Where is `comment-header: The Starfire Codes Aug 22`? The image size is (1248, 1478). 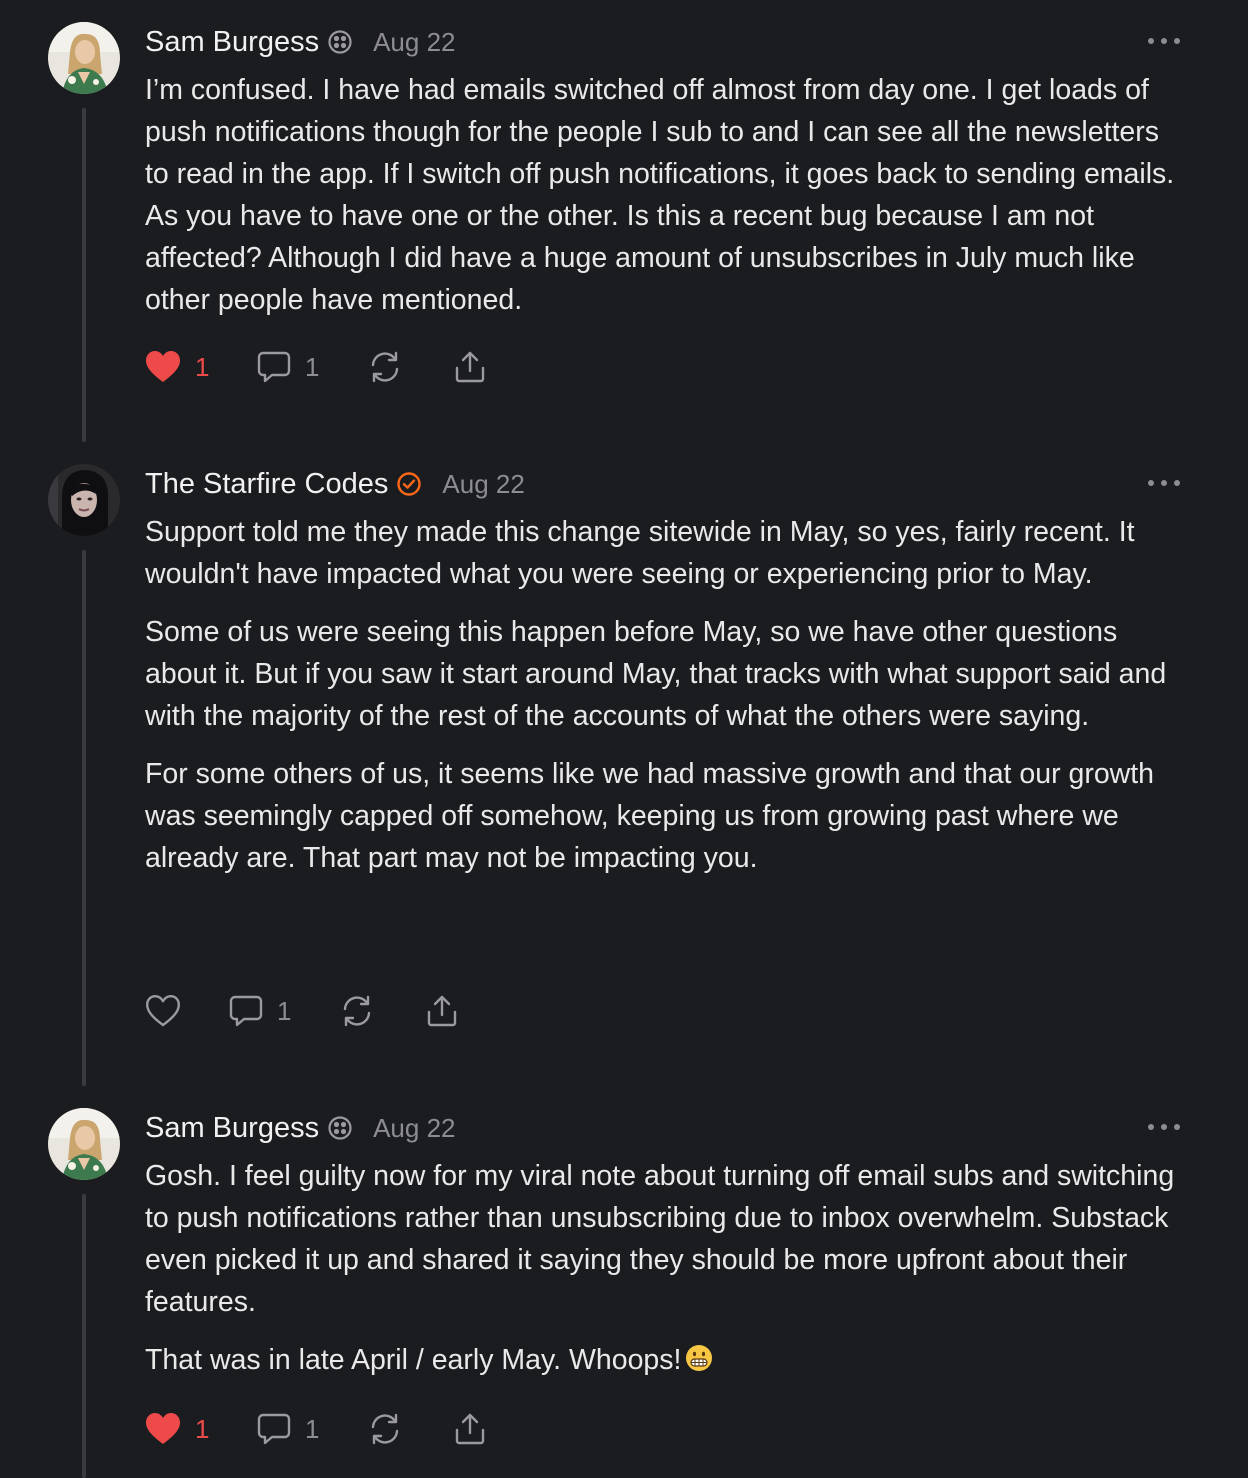
comment-header: The Starfire Codes Aug 22 is located at coordinates (335, 484).